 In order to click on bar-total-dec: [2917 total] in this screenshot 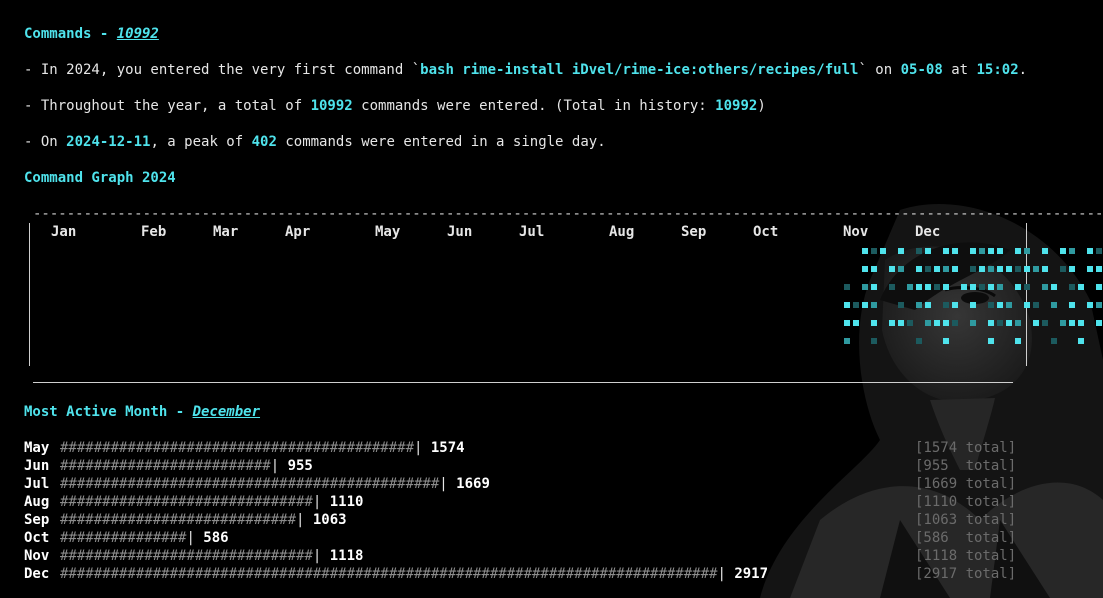, I will do `click(966, 574)`.